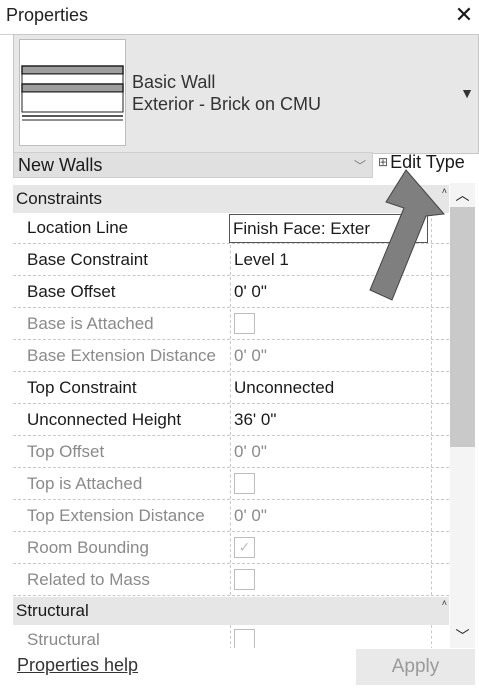 This screenshot has width=479, height=691. I want to click on wall-type-thumbnail, so click(72, 92).